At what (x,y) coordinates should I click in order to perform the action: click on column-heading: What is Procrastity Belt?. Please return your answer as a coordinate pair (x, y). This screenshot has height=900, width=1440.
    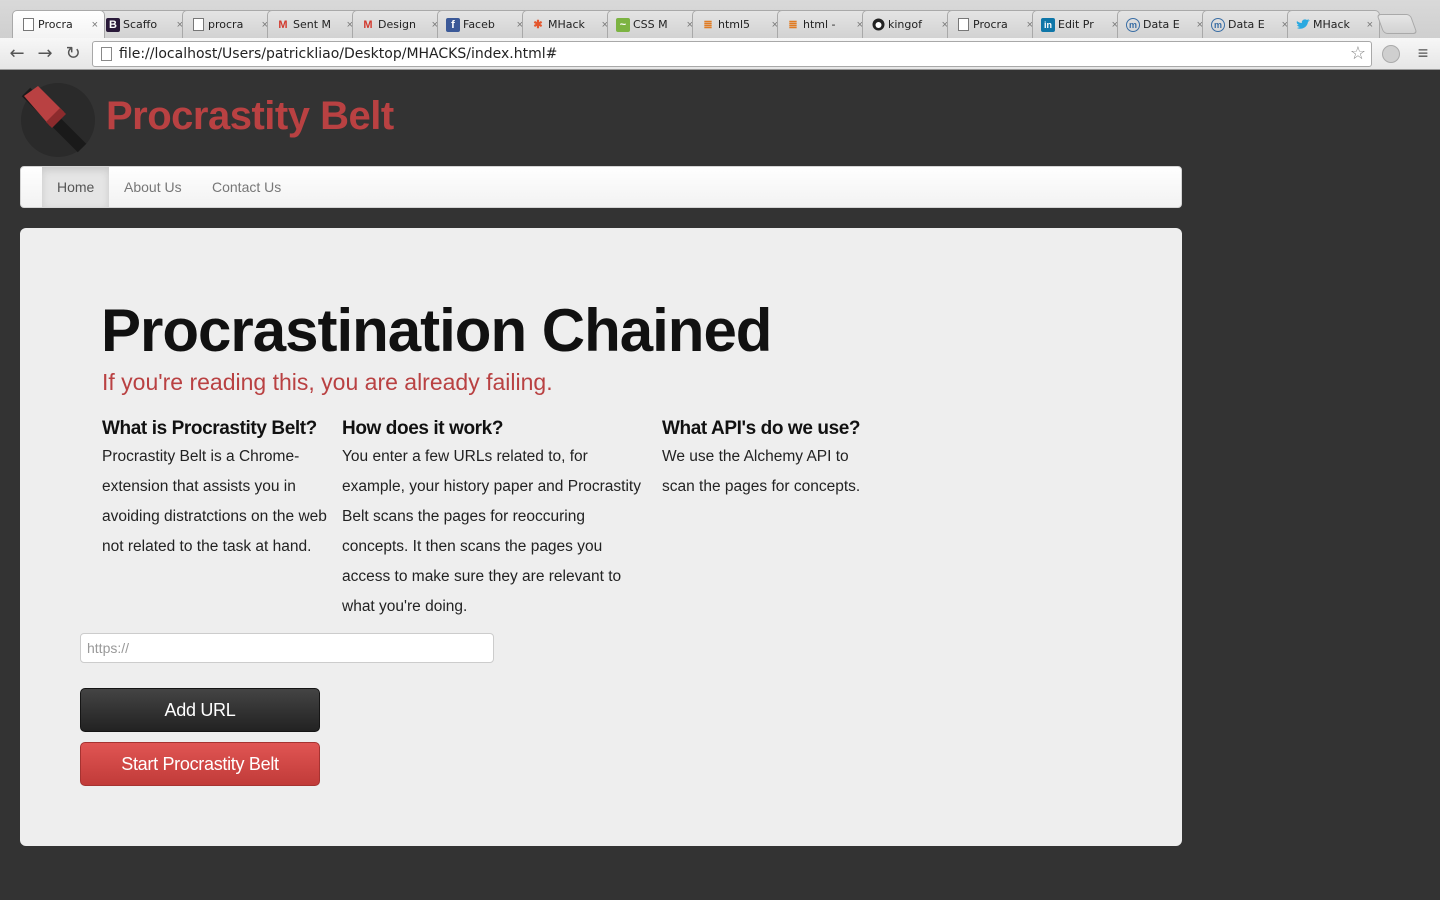
    Looking at the image, I should click on (209, 428).